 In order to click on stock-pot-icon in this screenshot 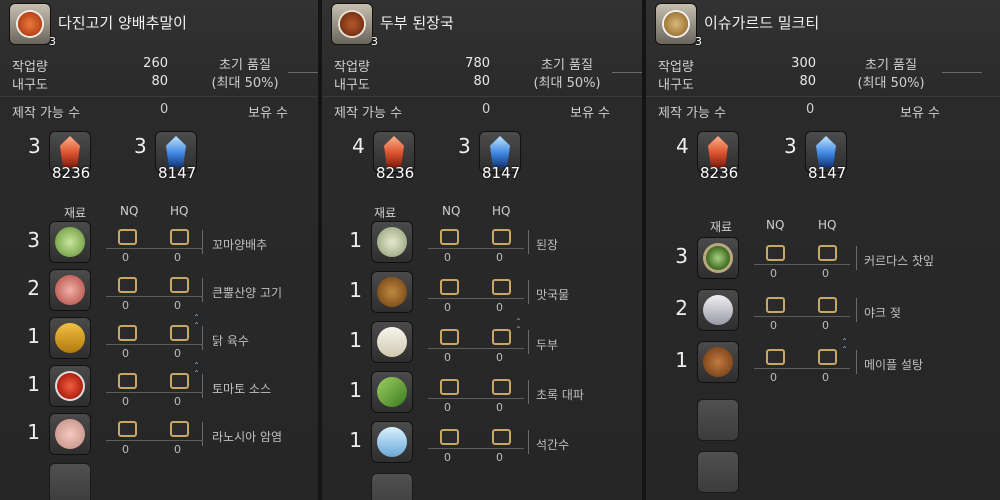, I will do `click(392, 292)`.